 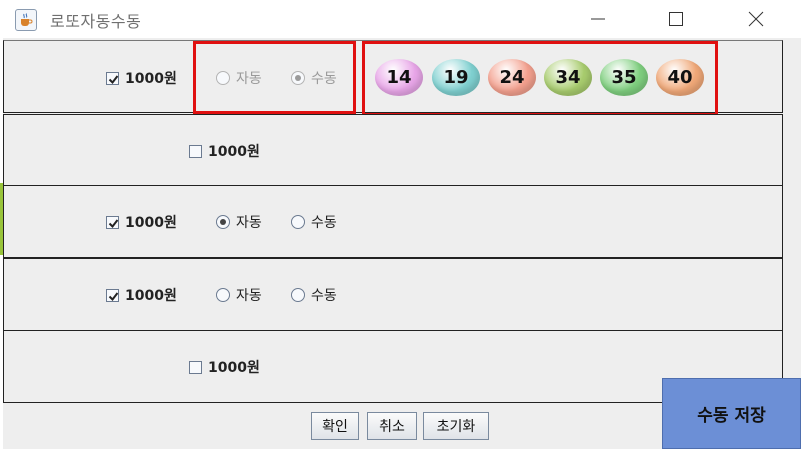 I want to click on row-5-checkbox: 1000원, so click(x=224, y=367).